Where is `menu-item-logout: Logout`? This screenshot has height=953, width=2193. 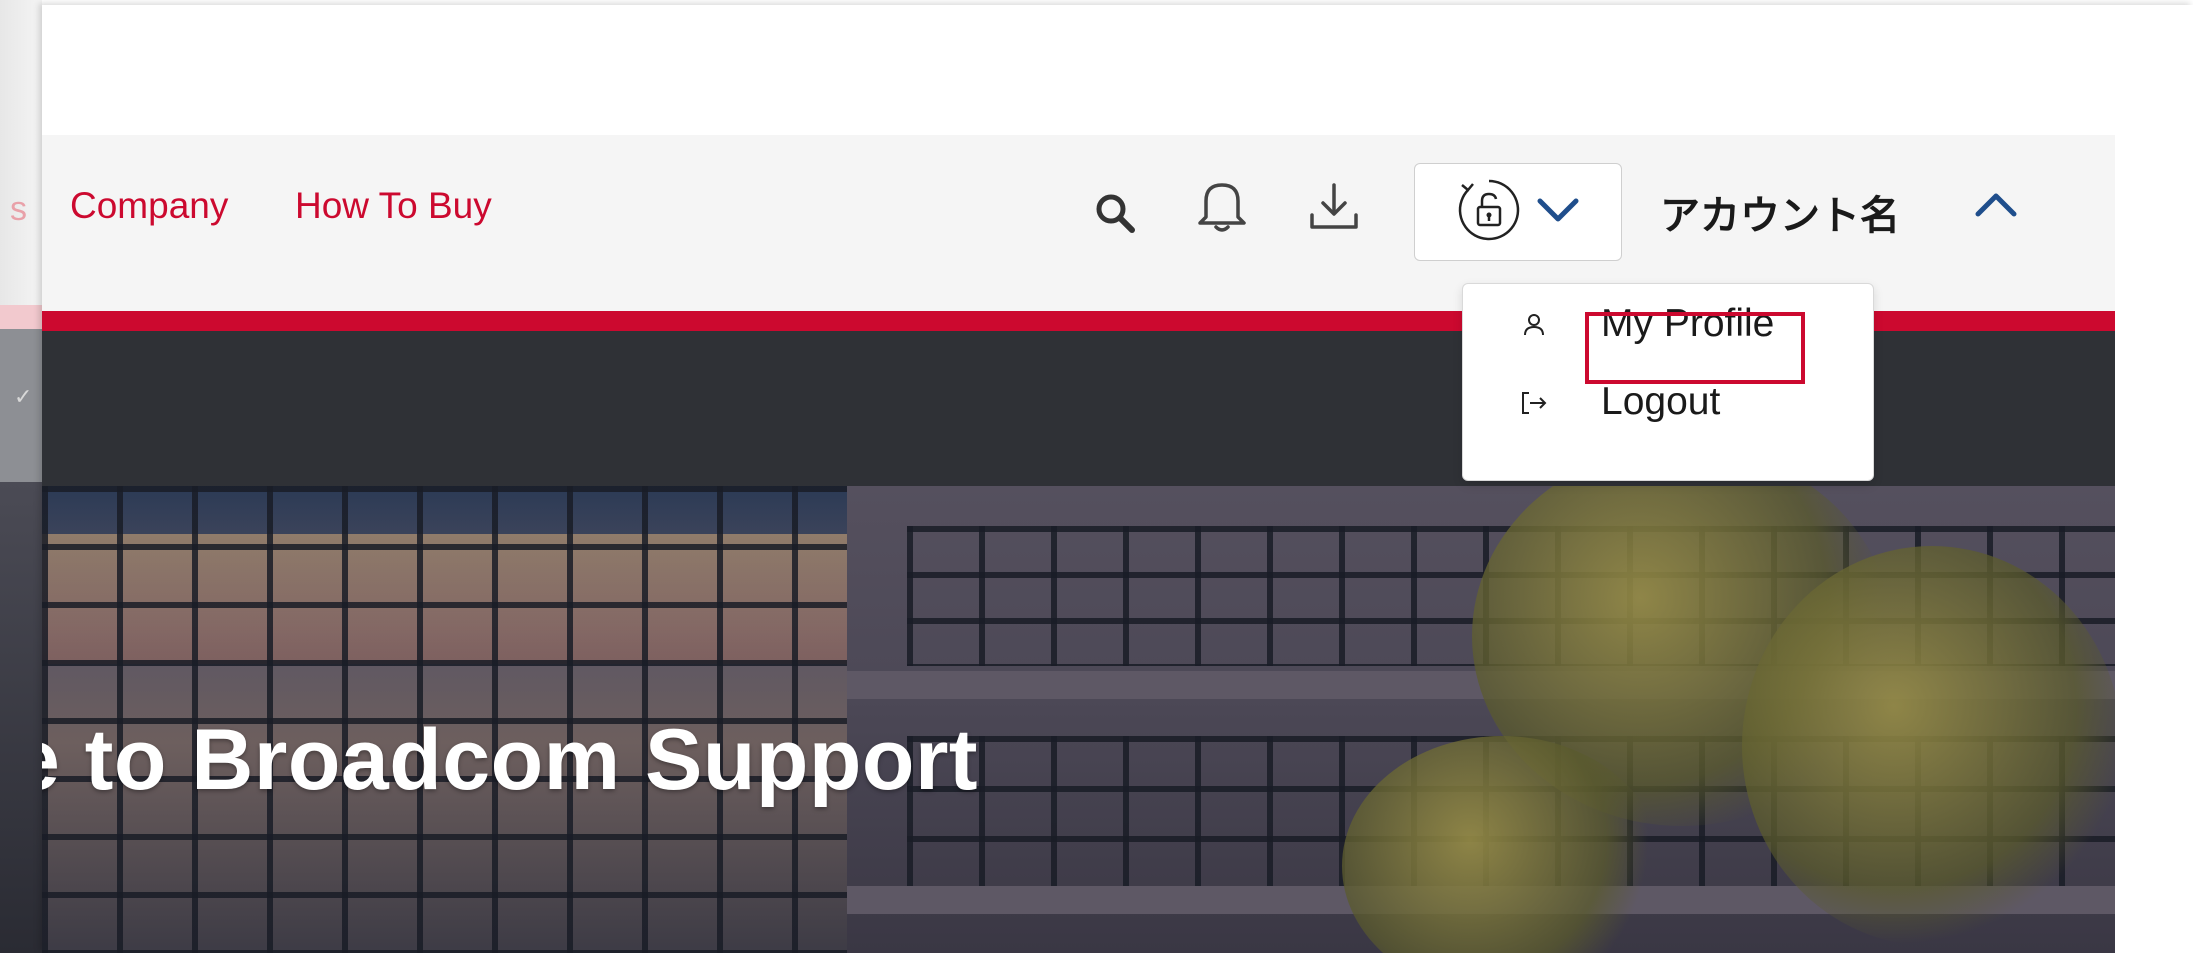 menu-item-logout: Logout is located at coordinates (1668, 403).